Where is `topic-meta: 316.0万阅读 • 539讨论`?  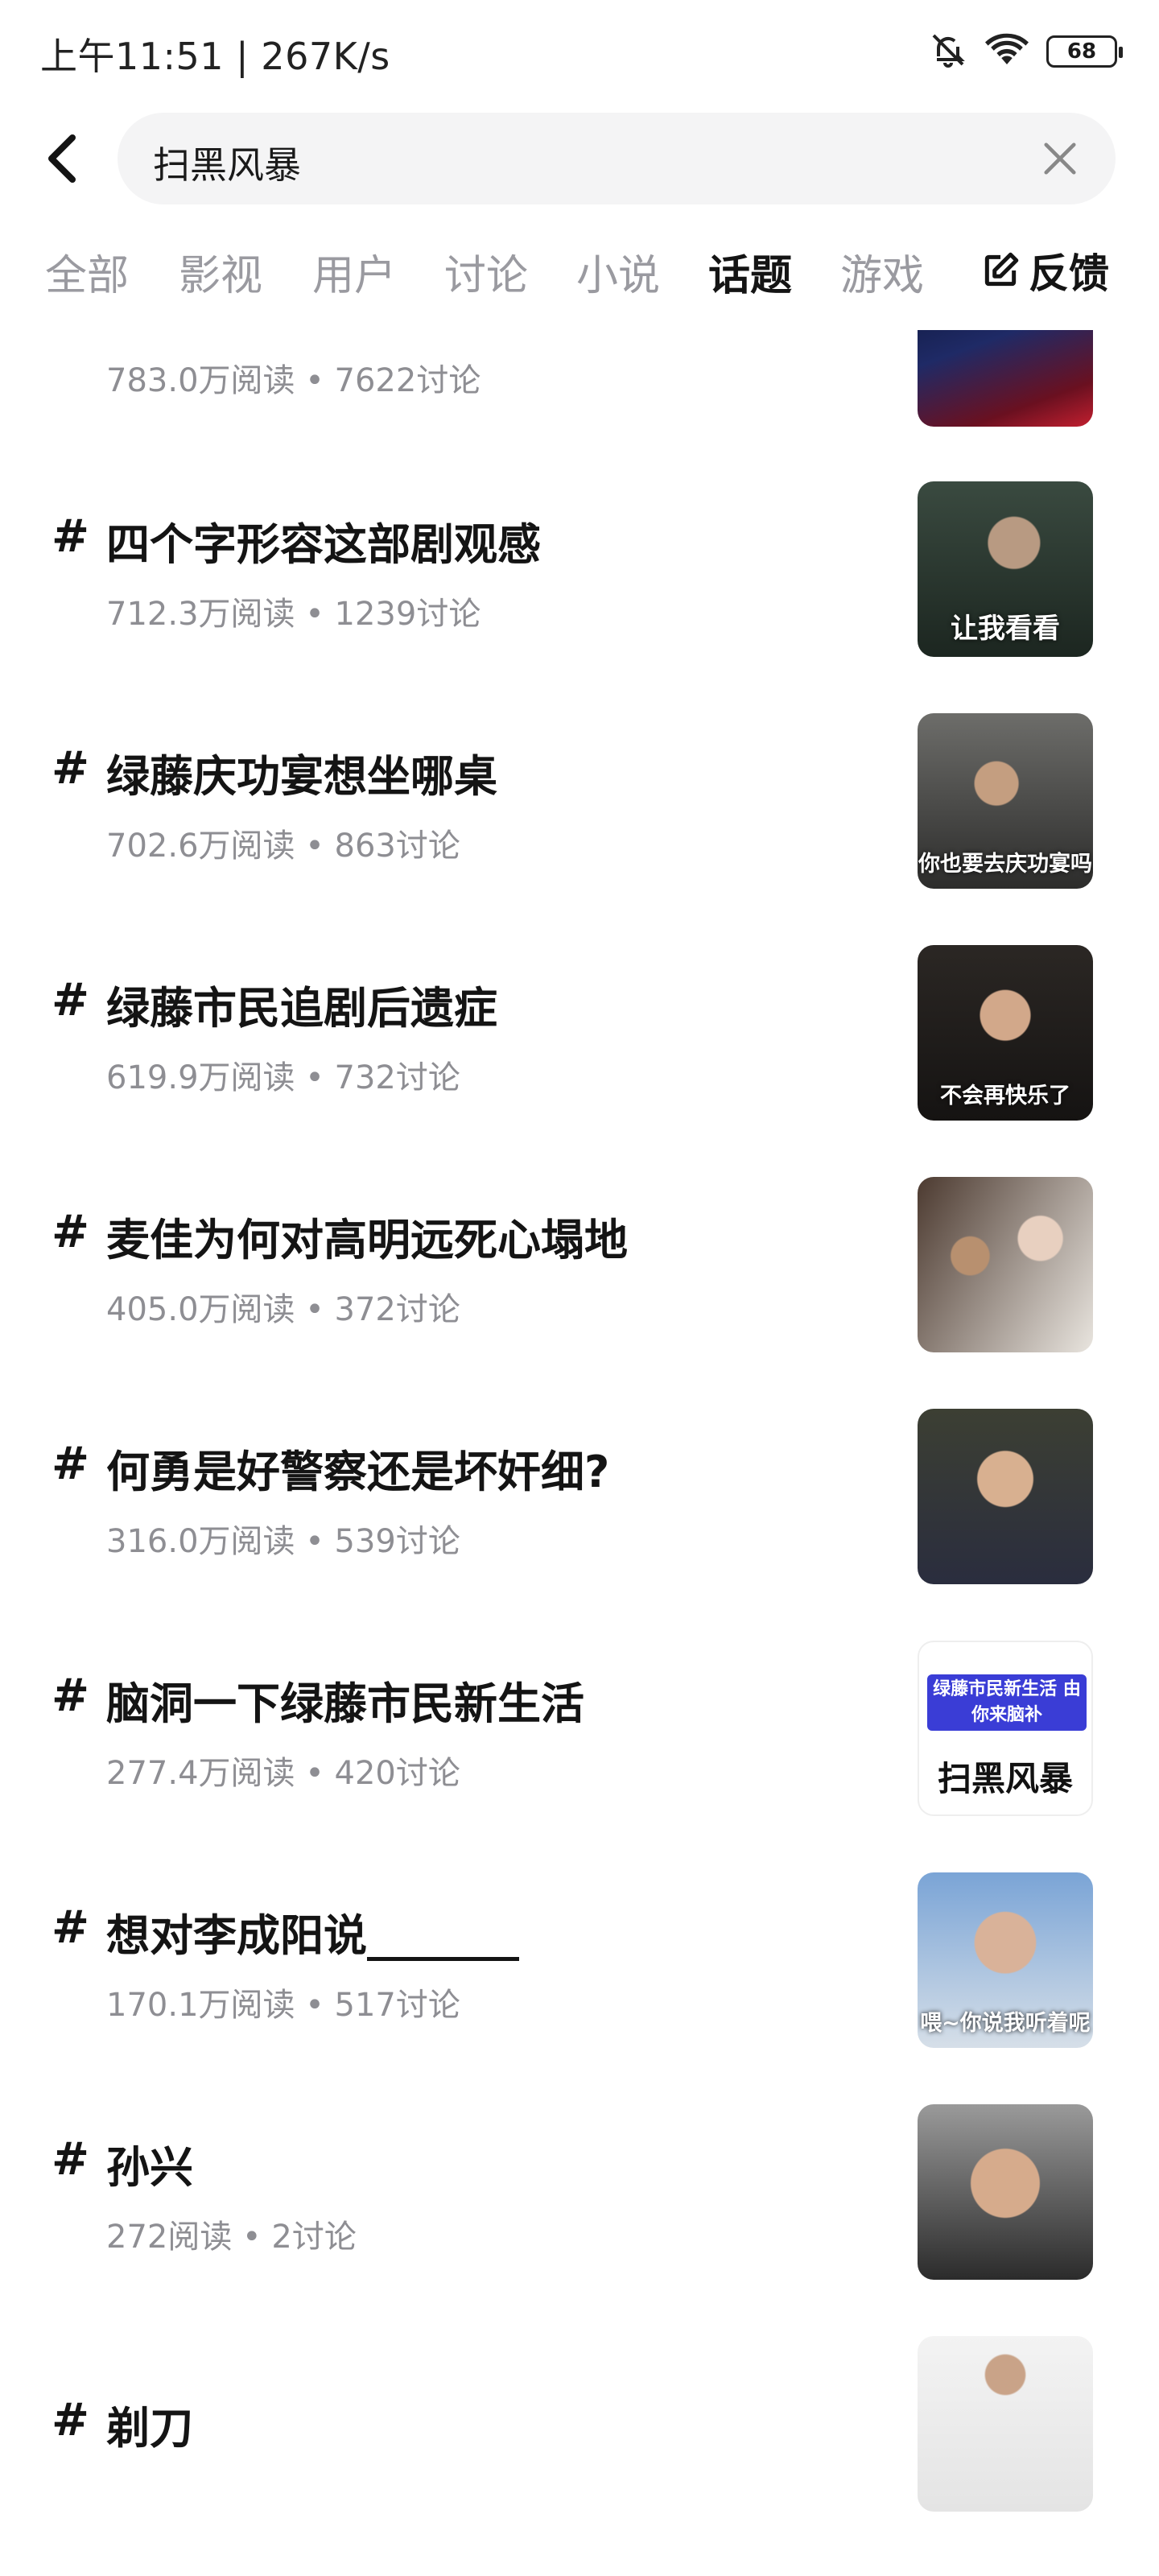
topic-meta: 316.0万阅读 • 539讨论 is located at coordinates (283, 1541).